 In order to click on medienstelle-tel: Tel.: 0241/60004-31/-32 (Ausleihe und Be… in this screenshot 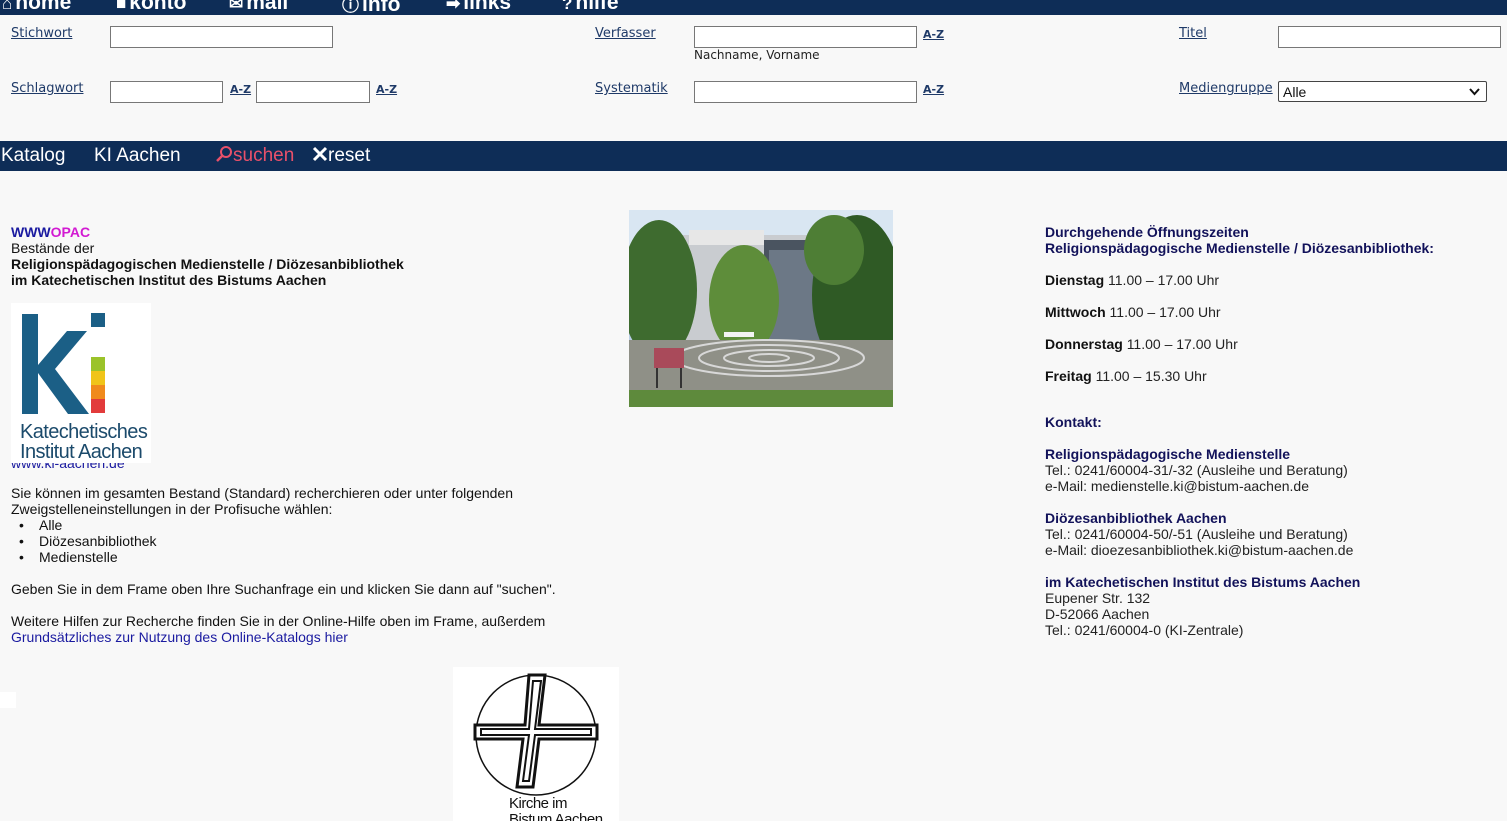, I will do `click(1196, 470)`.